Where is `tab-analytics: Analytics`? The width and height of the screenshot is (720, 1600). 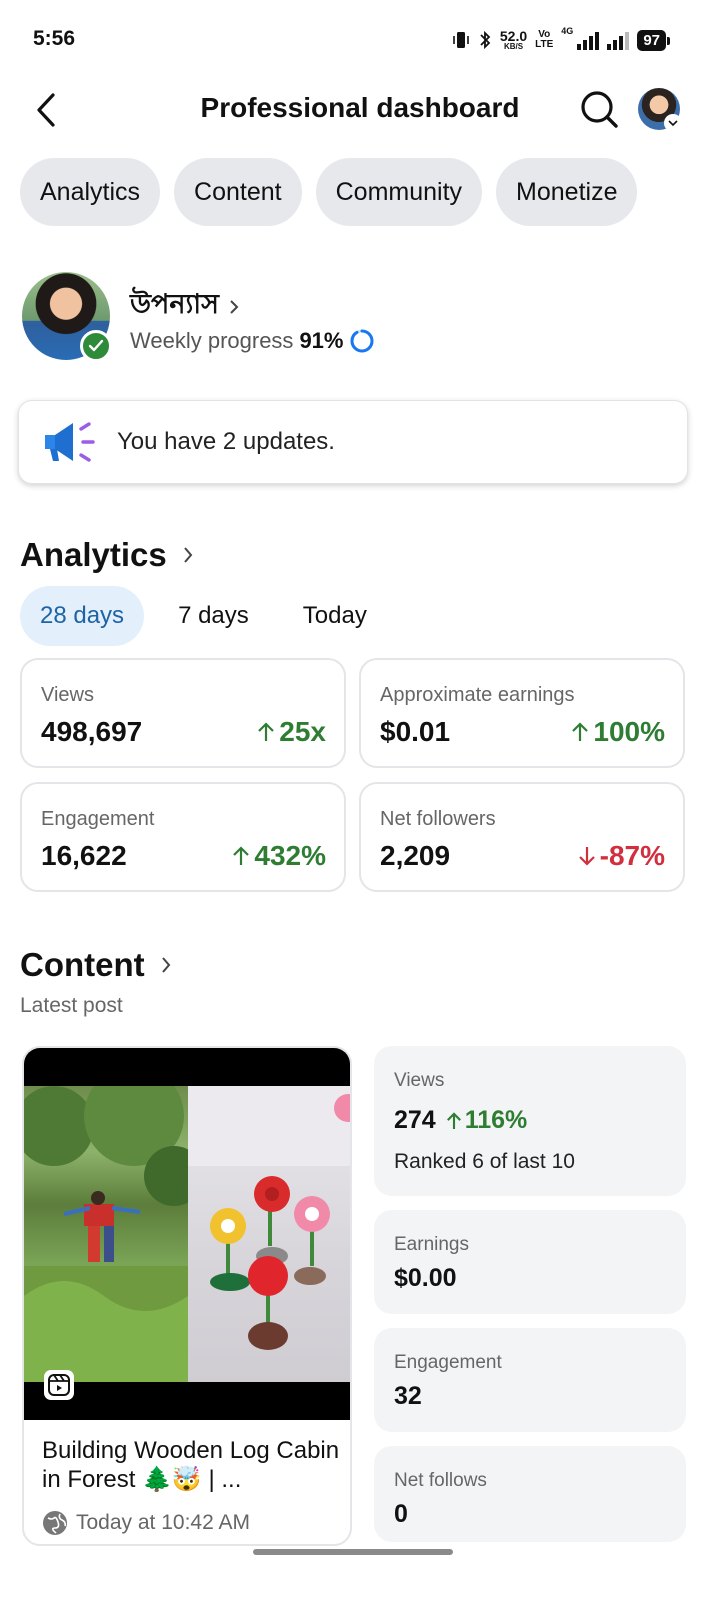 tab-analytics: Analytics is located at coordinates (90, 192).